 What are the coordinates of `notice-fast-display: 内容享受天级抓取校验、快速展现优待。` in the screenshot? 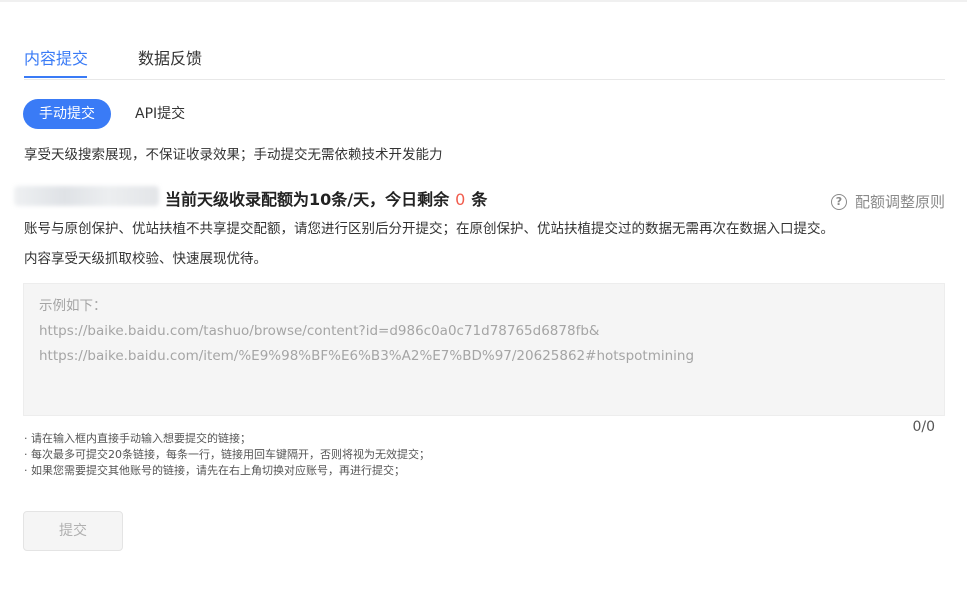 It's located at (145, 259).